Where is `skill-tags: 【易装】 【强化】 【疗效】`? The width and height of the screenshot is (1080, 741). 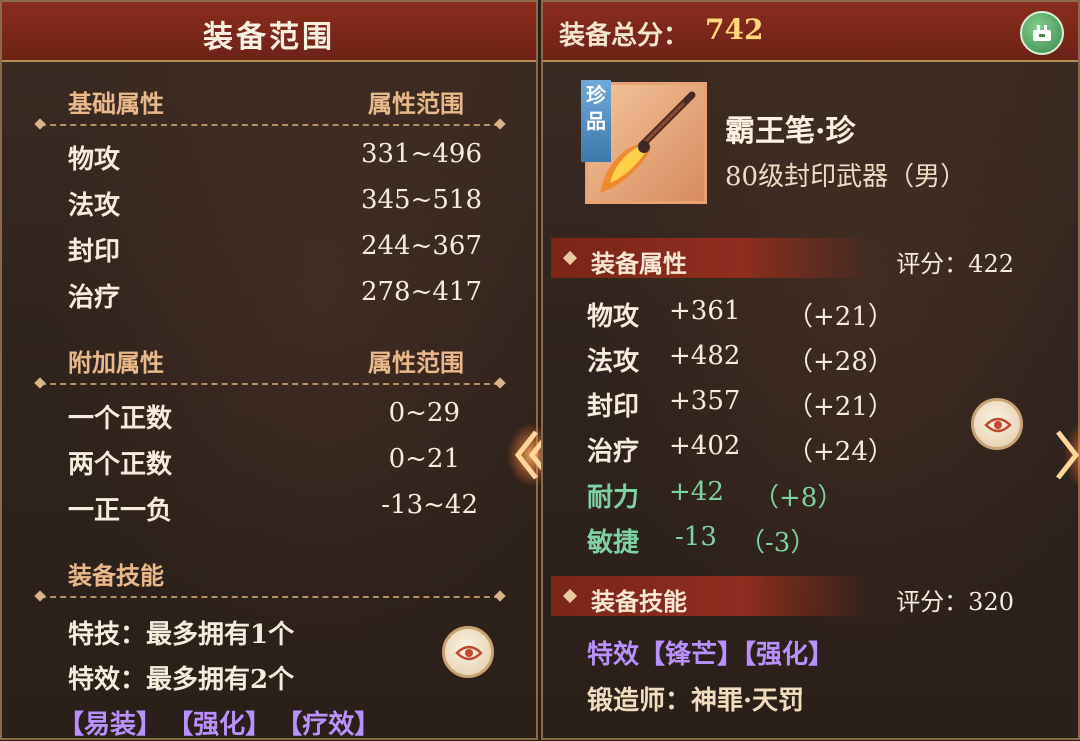
skill-tags: 【易装】 【强化】 【疗效】 is located at coordinates (219, 722).